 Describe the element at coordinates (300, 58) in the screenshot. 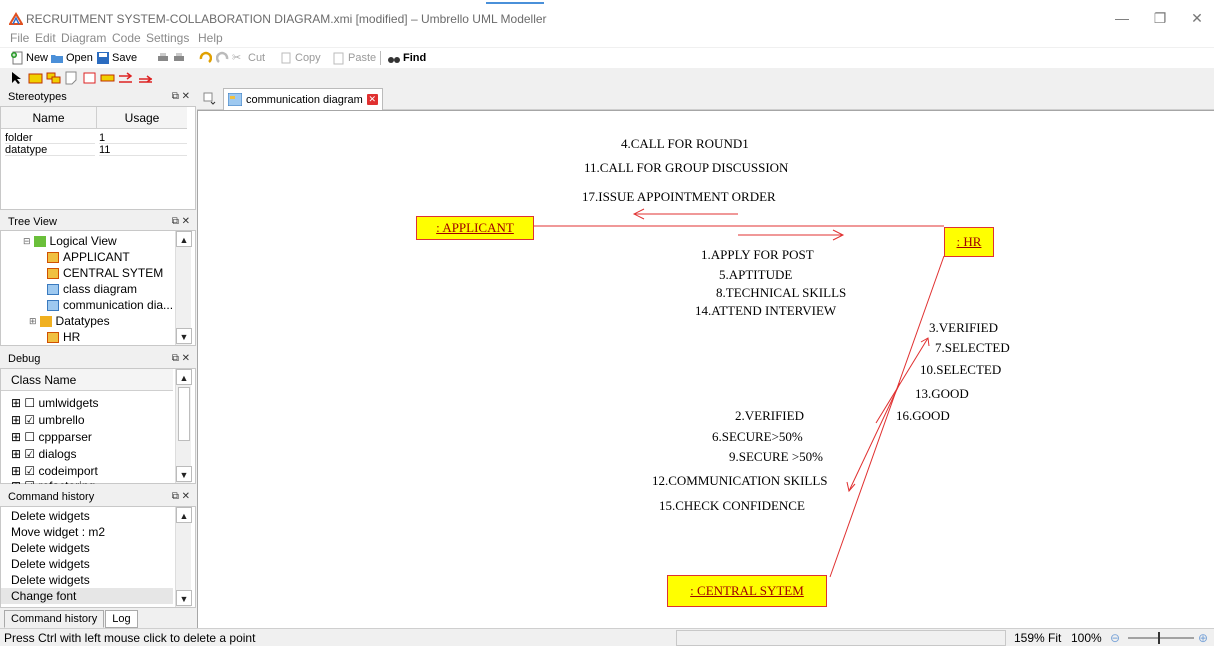

I see `copy-button: Copy` at that location.